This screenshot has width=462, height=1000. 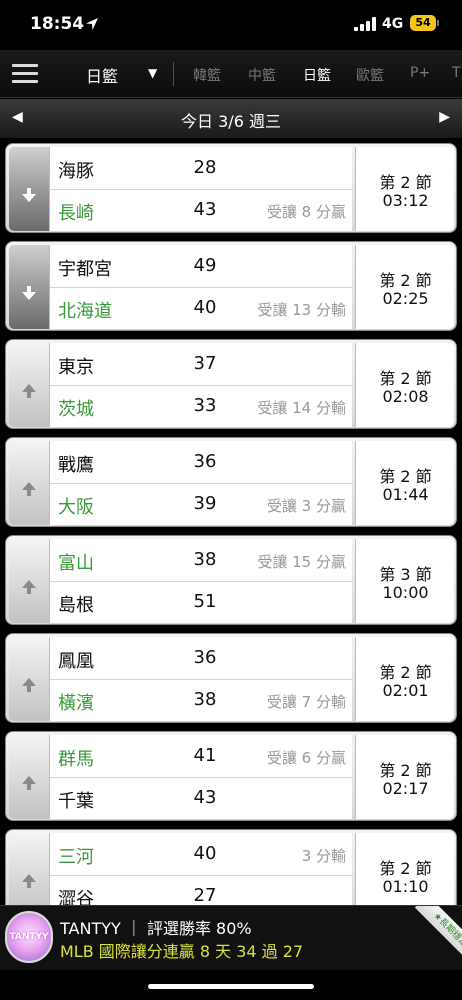 I want to click on home-team-score: 37, so click(x=205, y=363).